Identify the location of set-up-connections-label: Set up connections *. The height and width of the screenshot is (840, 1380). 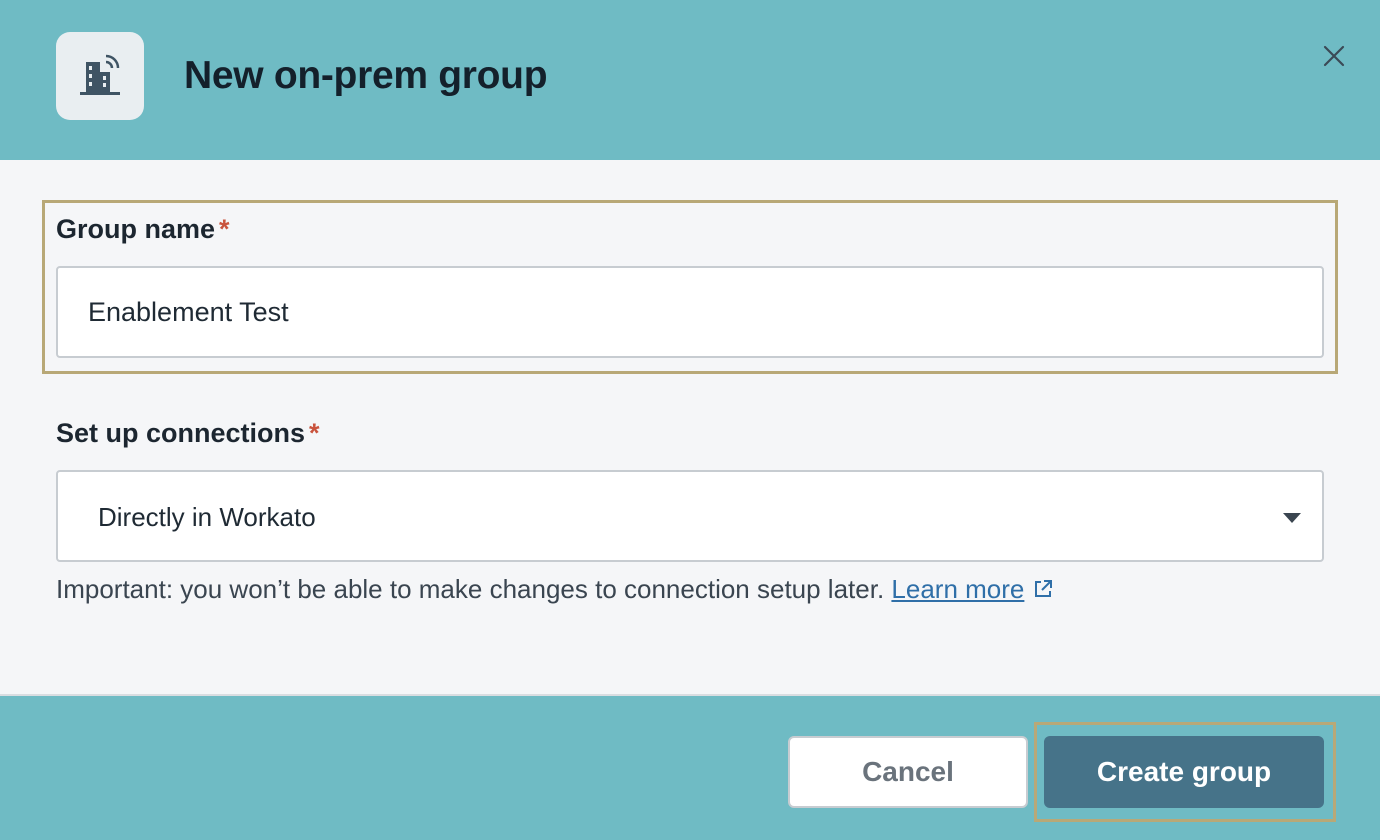
(188, 433).